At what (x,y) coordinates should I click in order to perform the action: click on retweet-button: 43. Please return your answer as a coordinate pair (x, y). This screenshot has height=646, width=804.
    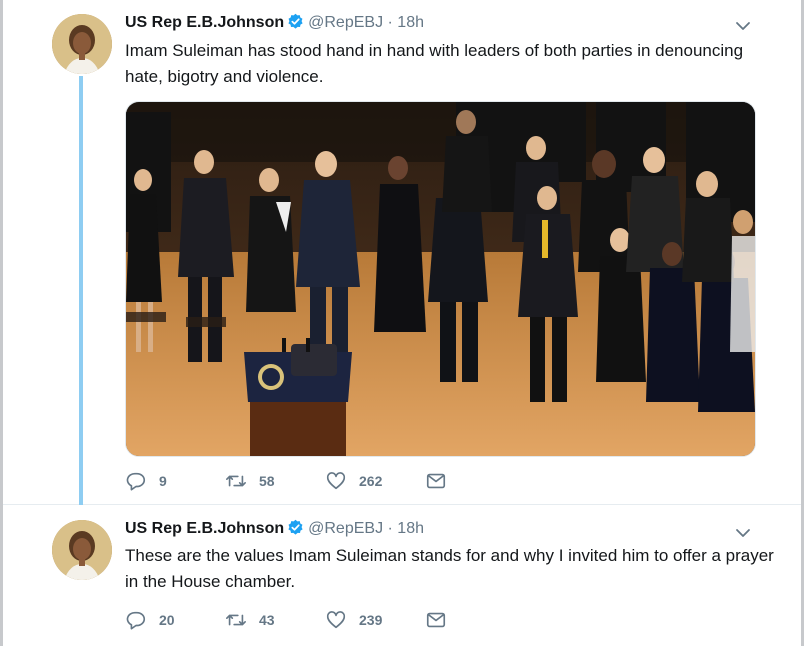
    Looking at the image, I should click on (275, 620).